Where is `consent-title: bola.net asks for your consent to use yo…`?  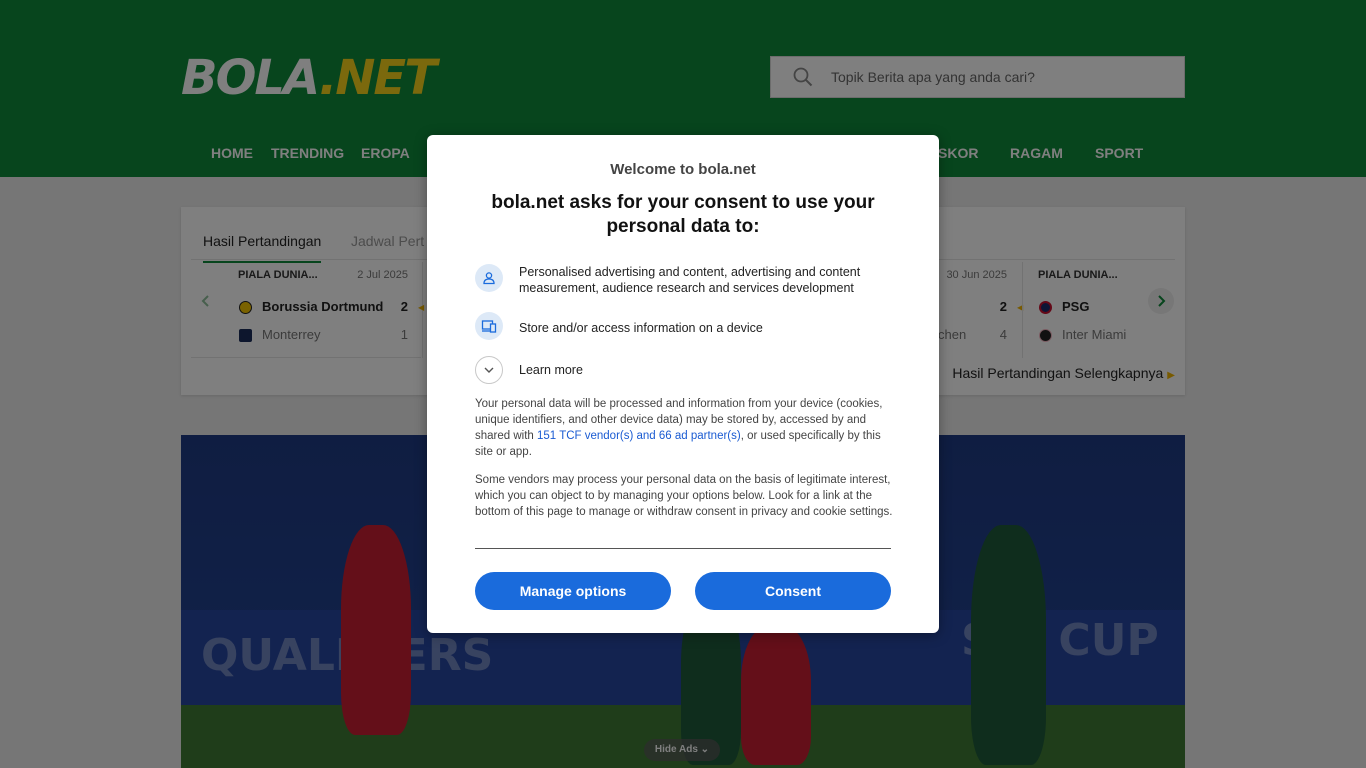
consent-title: bola.net asks for your consent to use yo… is located at coordinates (683, 214).